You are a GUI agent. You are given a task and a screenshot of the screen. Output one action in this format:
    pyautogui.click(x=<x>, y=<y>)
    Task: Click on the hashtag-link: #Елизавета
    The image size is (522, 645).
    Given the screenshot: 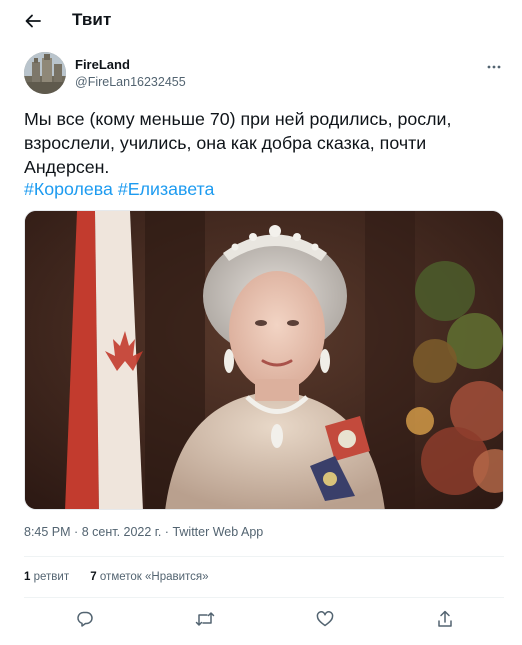 What is the action you would take?
    pyautogui.click(x=166, y=189)
    